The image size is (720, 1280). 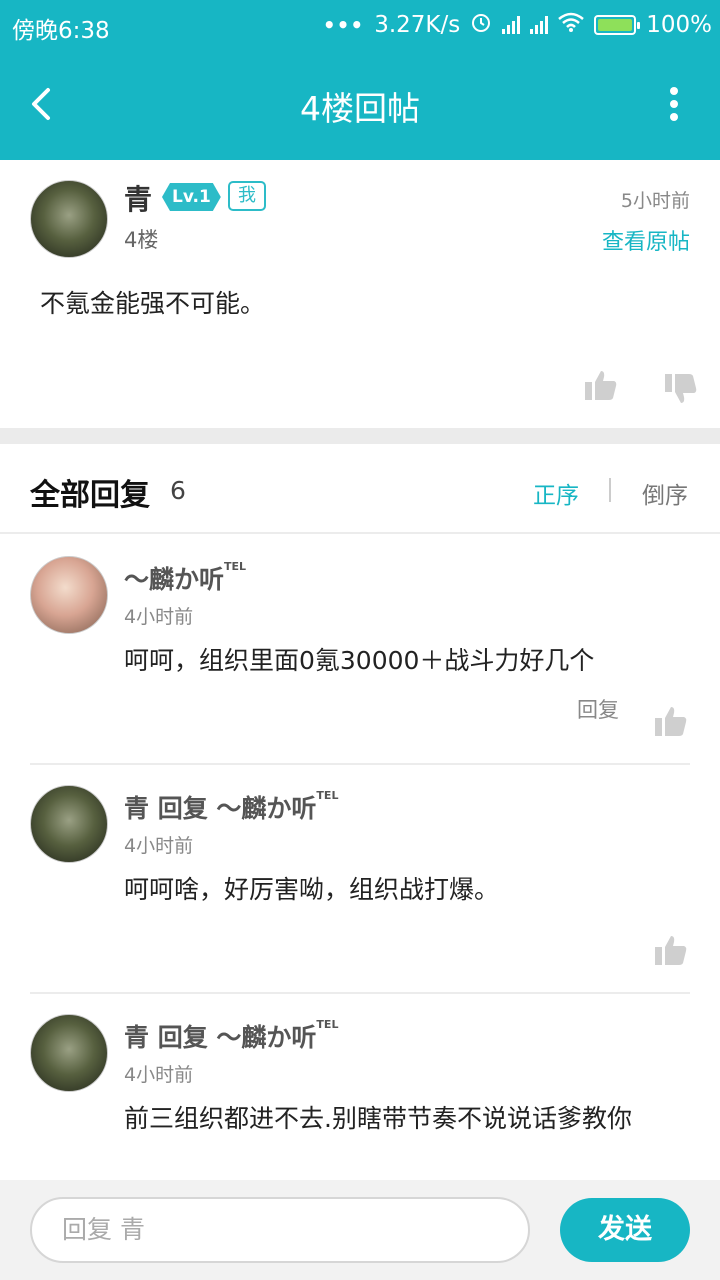 What do you see at coordinates (655, 201) in the screenshot?
I see `post-time: 5小时前` at bounding box center [655, 201].